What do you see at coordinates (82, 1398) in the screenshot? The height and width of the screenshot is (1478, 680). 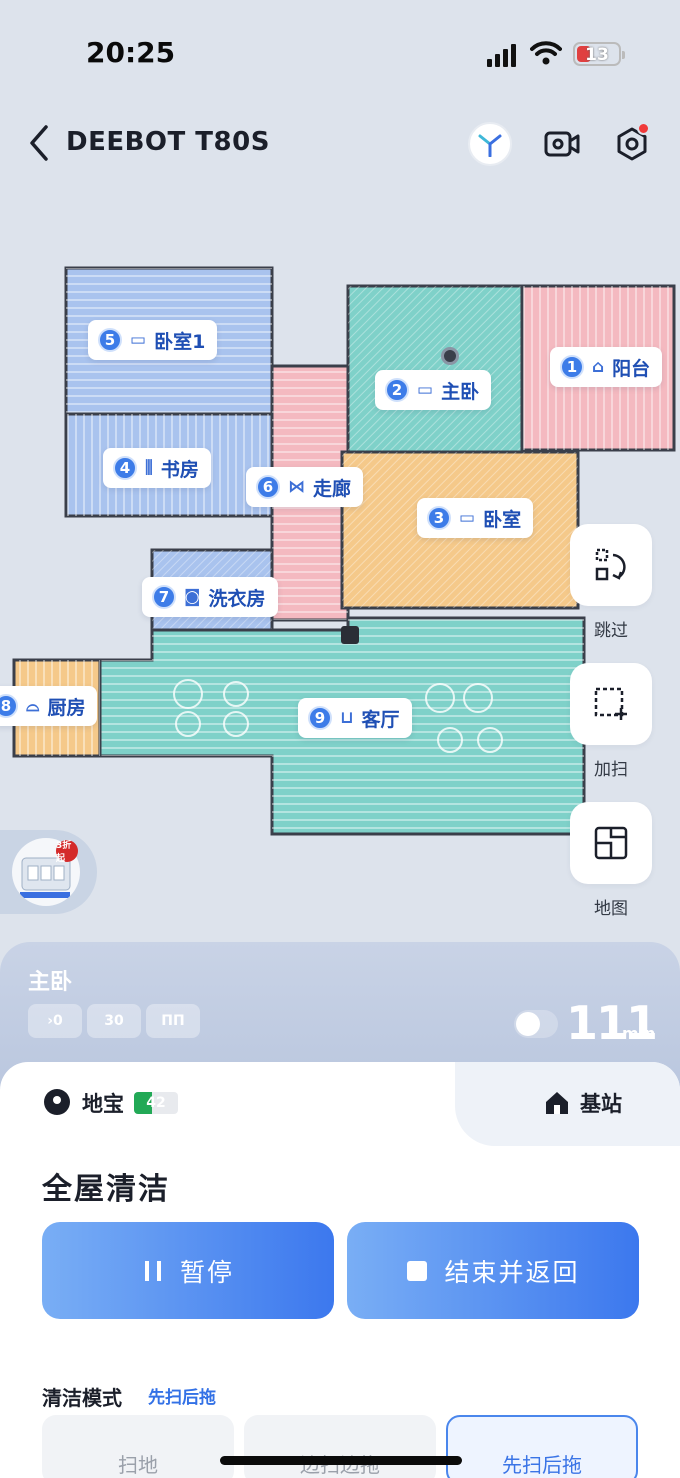 I see `clean-mode-label: 清洁模式` at bounding box center [82, 1398].